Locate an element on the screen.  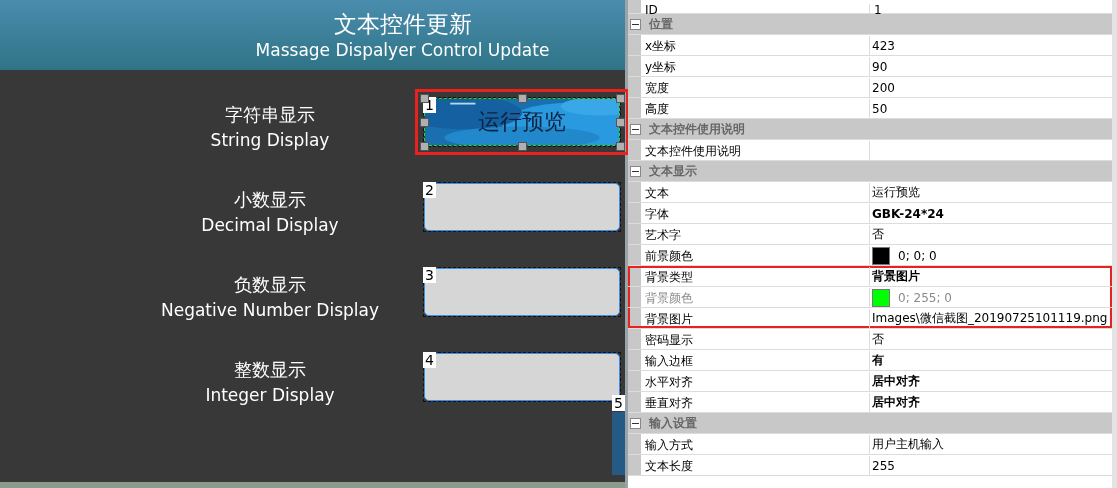
property-name: 文本 is located at coordinates (755, 192).